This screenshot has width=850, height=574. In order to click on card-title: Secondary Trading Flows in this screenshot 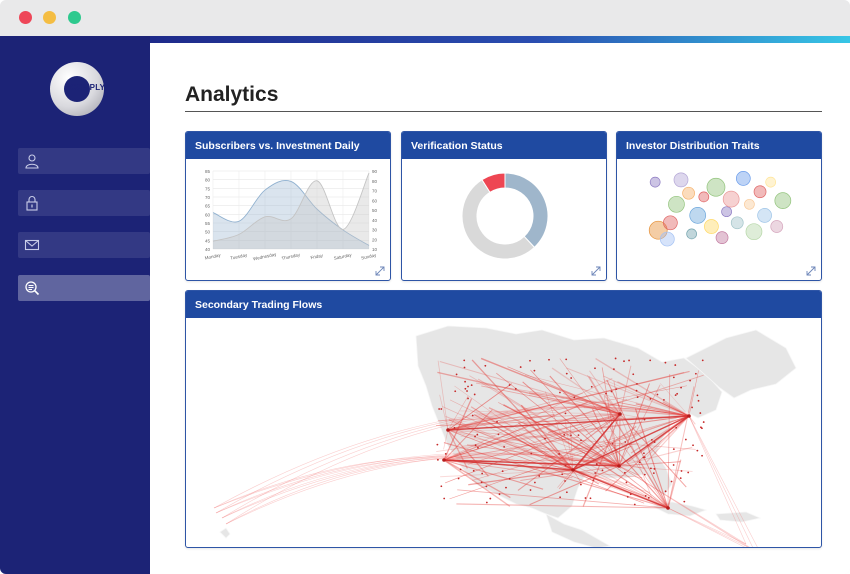, I will do `click(503, 304)`.